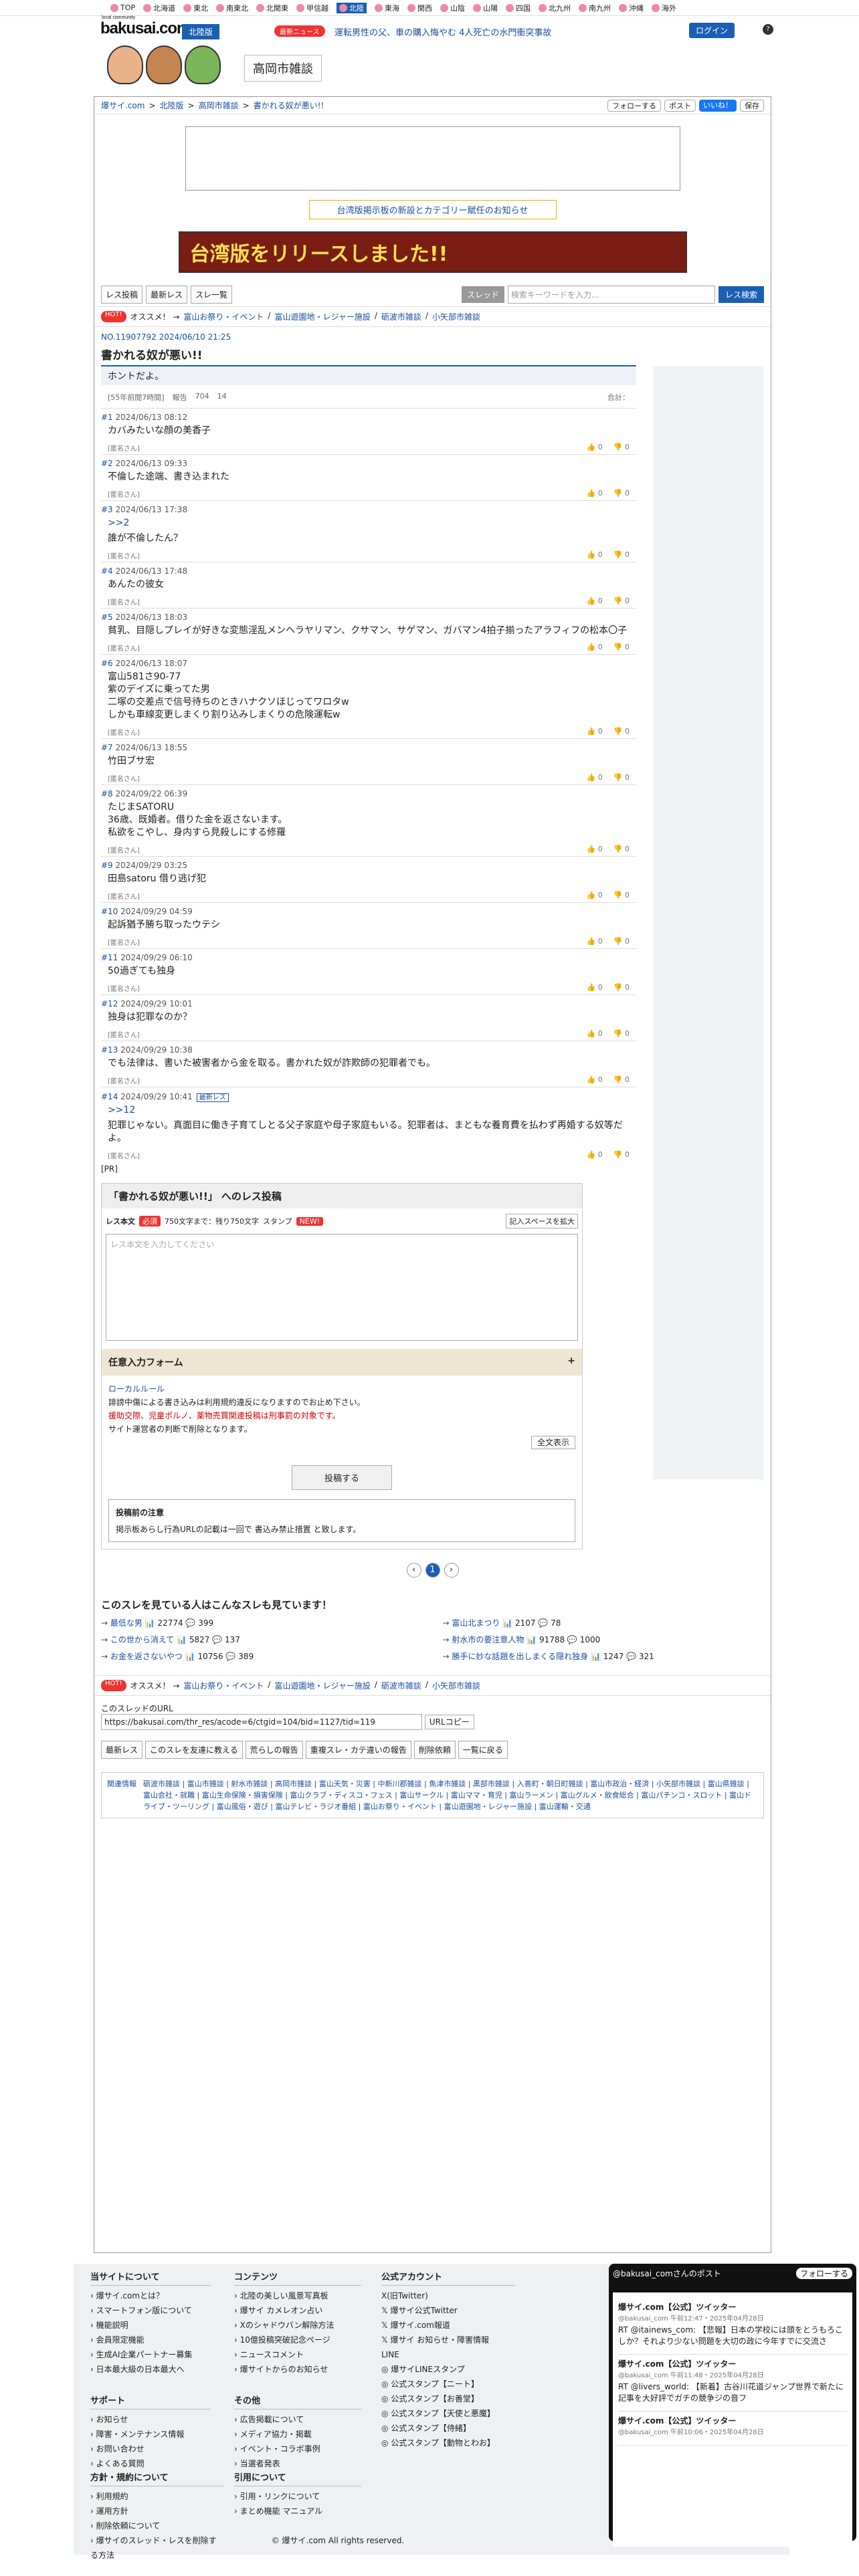  What do you see at coordinates (107, 463) in the screenshot?
I see `response-number: #2` at bounding box center [107, 463].